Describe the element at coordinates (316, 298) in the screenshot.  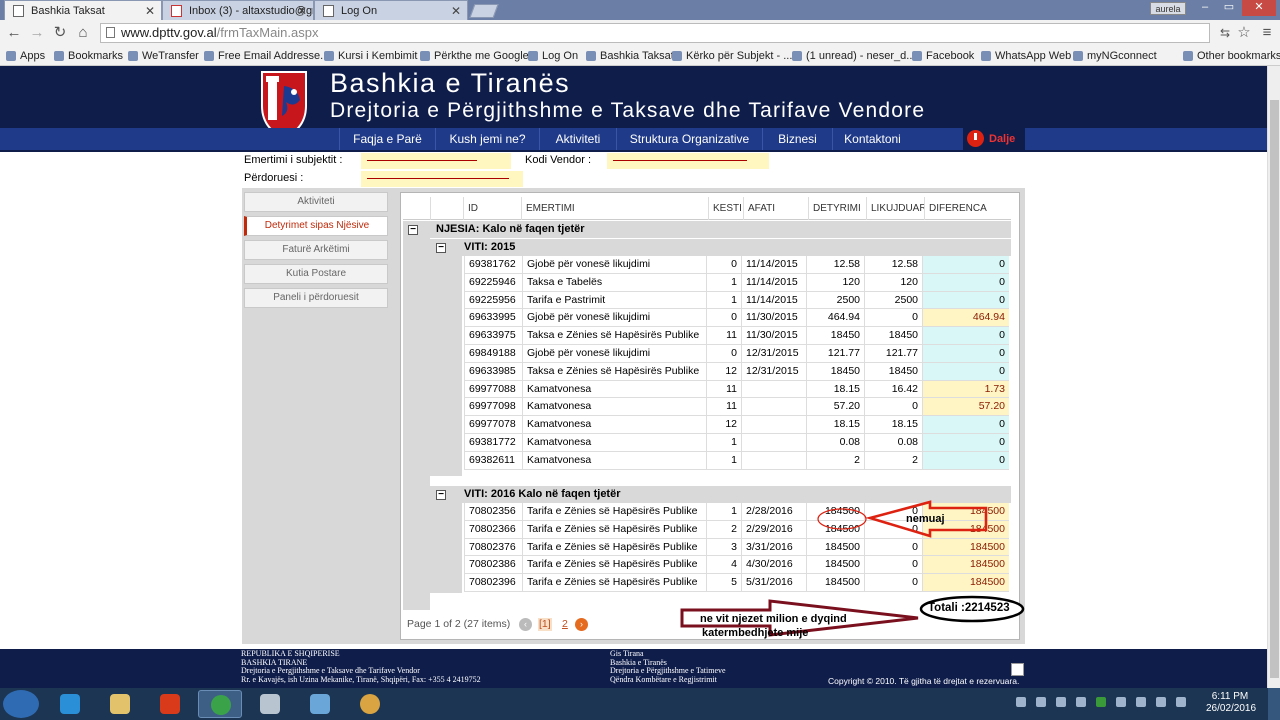
I see `sidebar-item-paneli: Paneli i përdoruesit` at that location.